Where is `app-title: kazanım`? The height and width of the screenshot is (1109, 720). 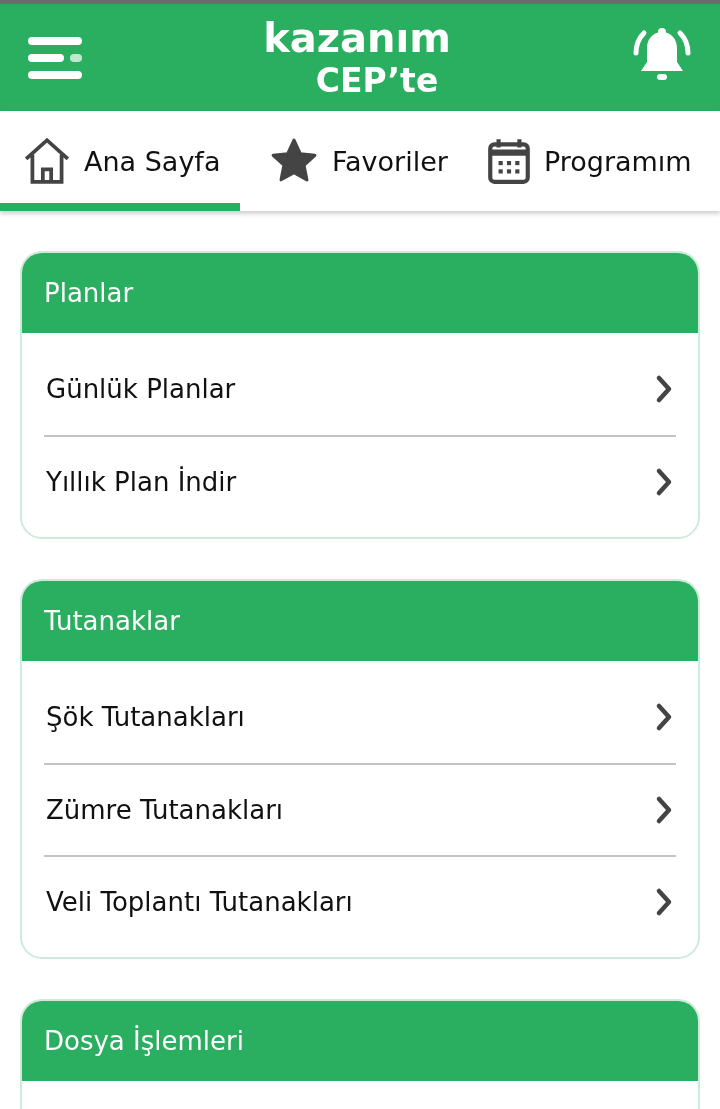 app-title: kazanım is located at coordinates (357, 37).